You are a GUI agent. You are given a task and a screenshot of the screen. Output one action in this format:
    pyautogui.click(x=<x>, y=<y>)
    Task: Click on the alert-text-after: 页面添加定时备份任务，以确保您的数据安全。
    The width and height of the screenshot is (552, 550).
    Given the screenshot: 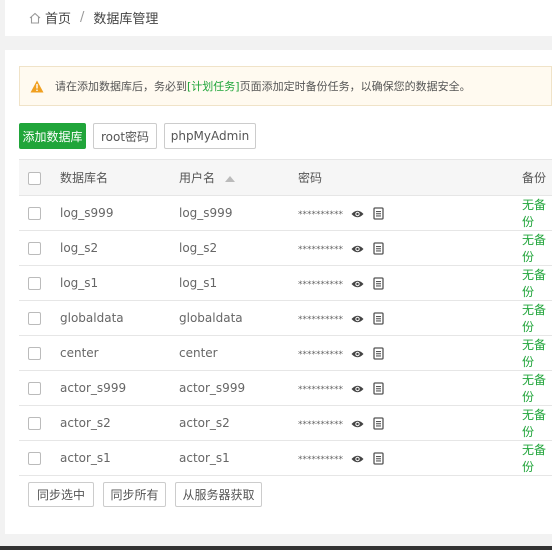 What is the action you would take?
    pyautogui.click(x=355, y=86)
    